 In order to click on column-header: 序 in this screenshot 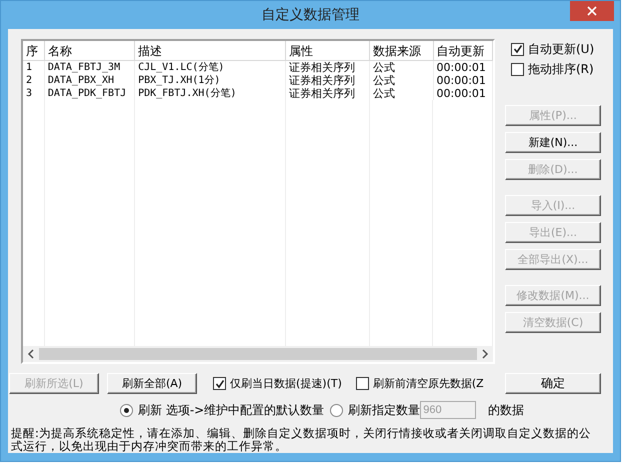, I will do `click(34, 51)`.